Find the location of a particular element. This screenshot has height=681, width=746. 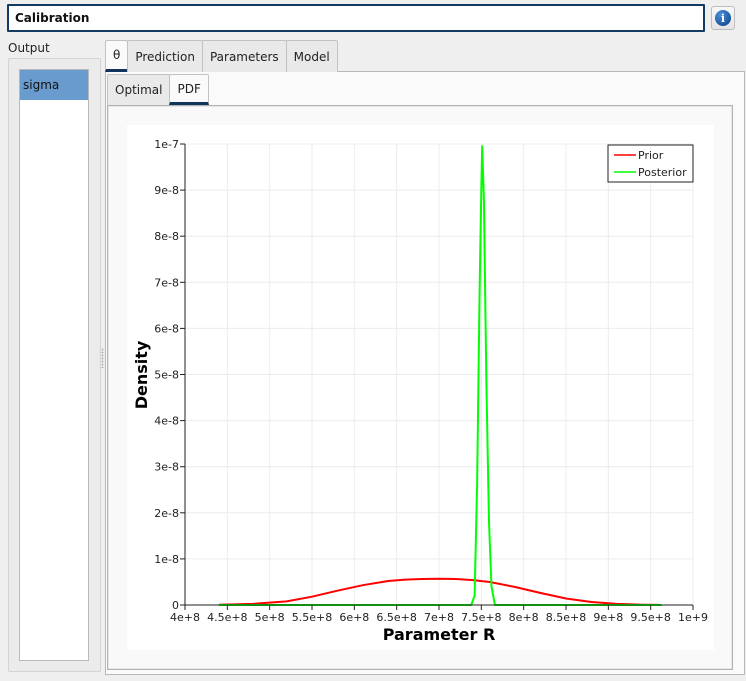

x-tick-label: 6e+8 is located at coordinates (354, 617).